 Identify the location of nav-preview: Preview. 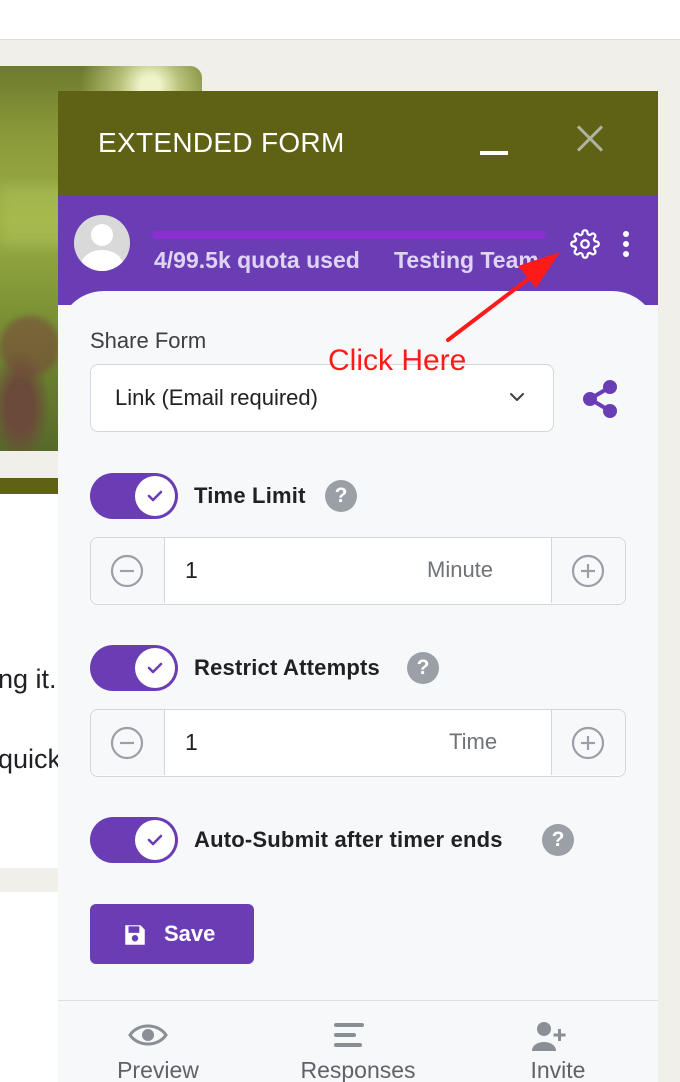
(158, 1041).